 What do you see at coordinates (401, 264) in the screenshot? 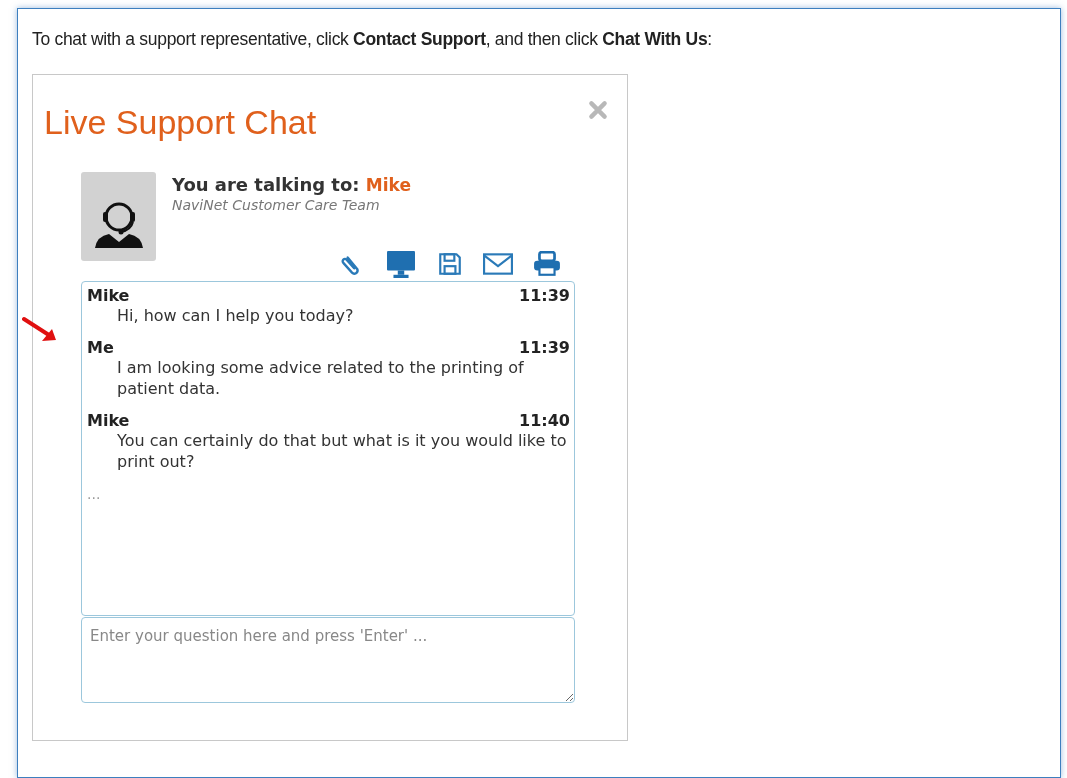
I see `monitor-icon` at bounding box center [401, 264].